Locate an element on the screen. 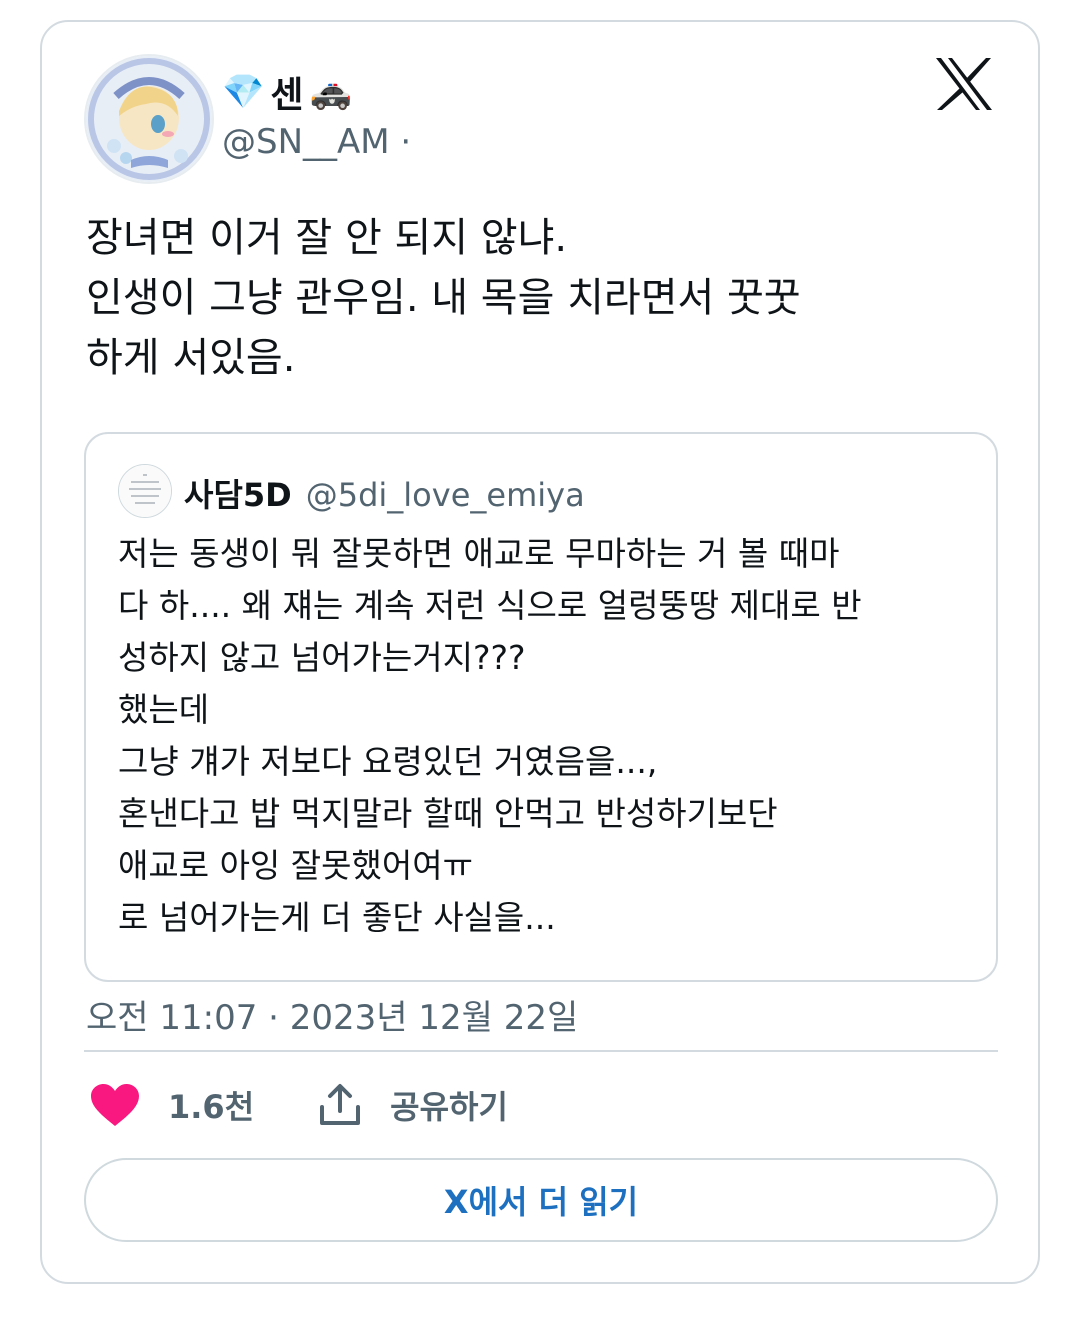 The width and height of the screenshot is (1080, 1326). like-count: 1.6천 is located at coordinates (211, 1107).